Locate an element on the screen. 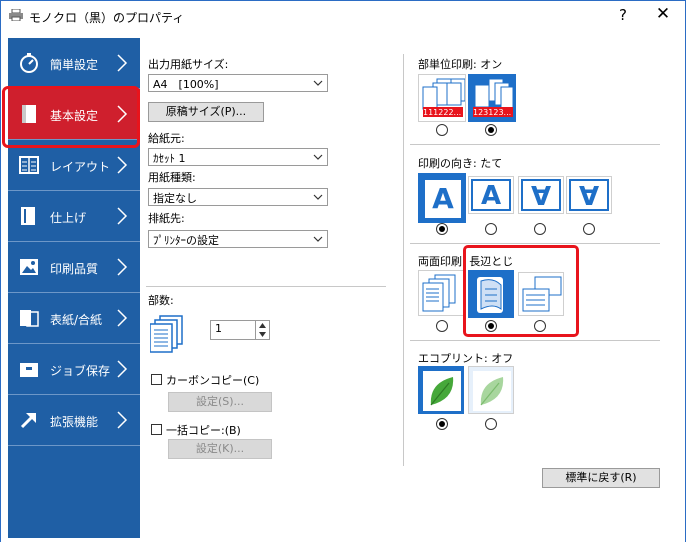  duplex-long-edge-option is located at coordinates (491, 294).